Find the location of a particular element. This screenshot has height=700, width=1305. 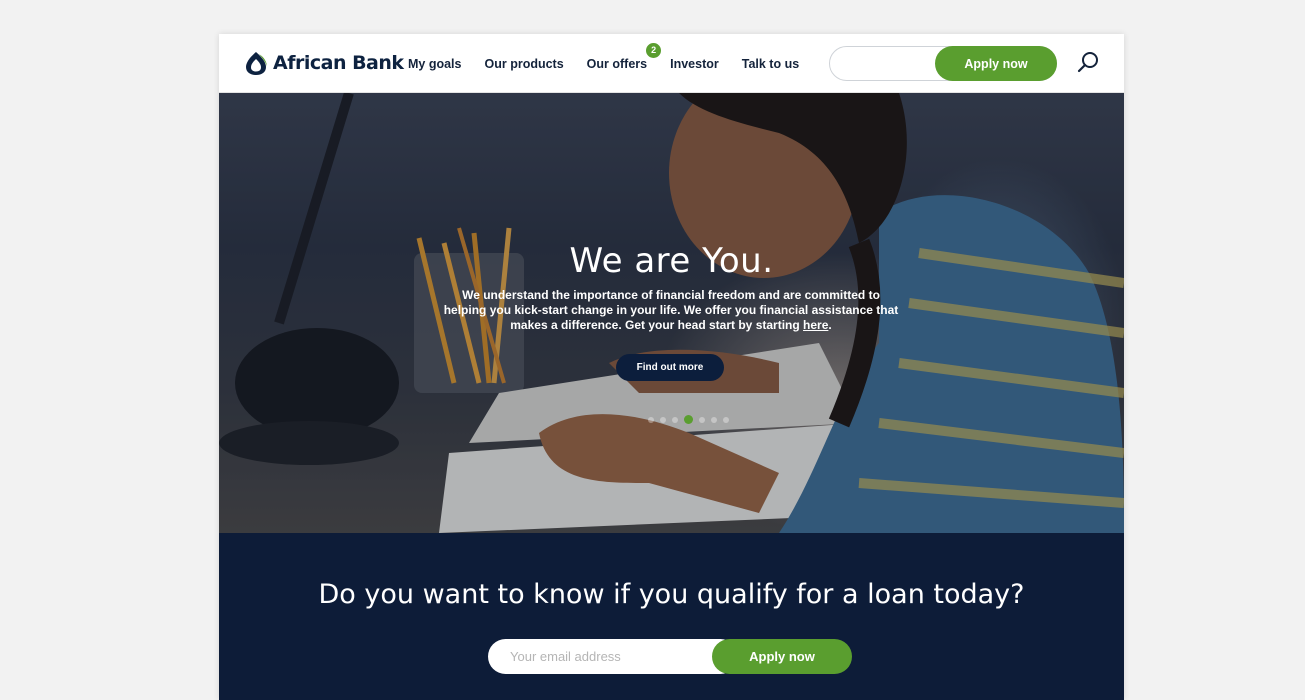

nav-item-our-offers: Our offers 2 is located at coordinates (624, 56).